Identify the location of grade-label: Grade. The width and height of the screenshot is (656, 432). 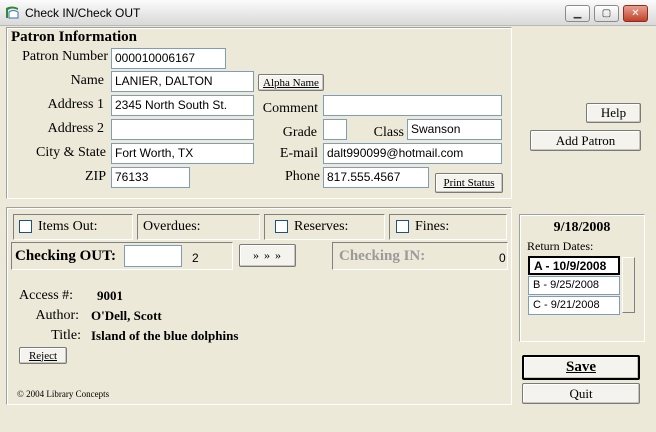
(299, 132).